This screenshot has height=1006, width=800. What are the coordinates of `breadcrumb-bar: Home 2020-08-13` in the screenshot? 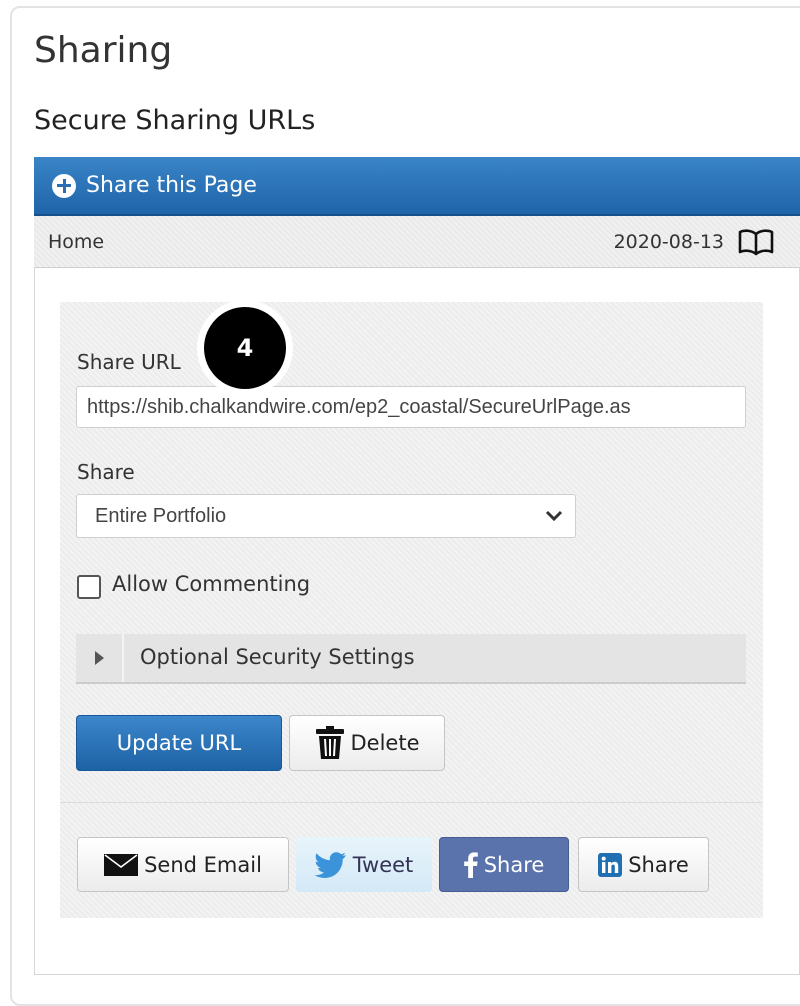 It's located at (417, 242).